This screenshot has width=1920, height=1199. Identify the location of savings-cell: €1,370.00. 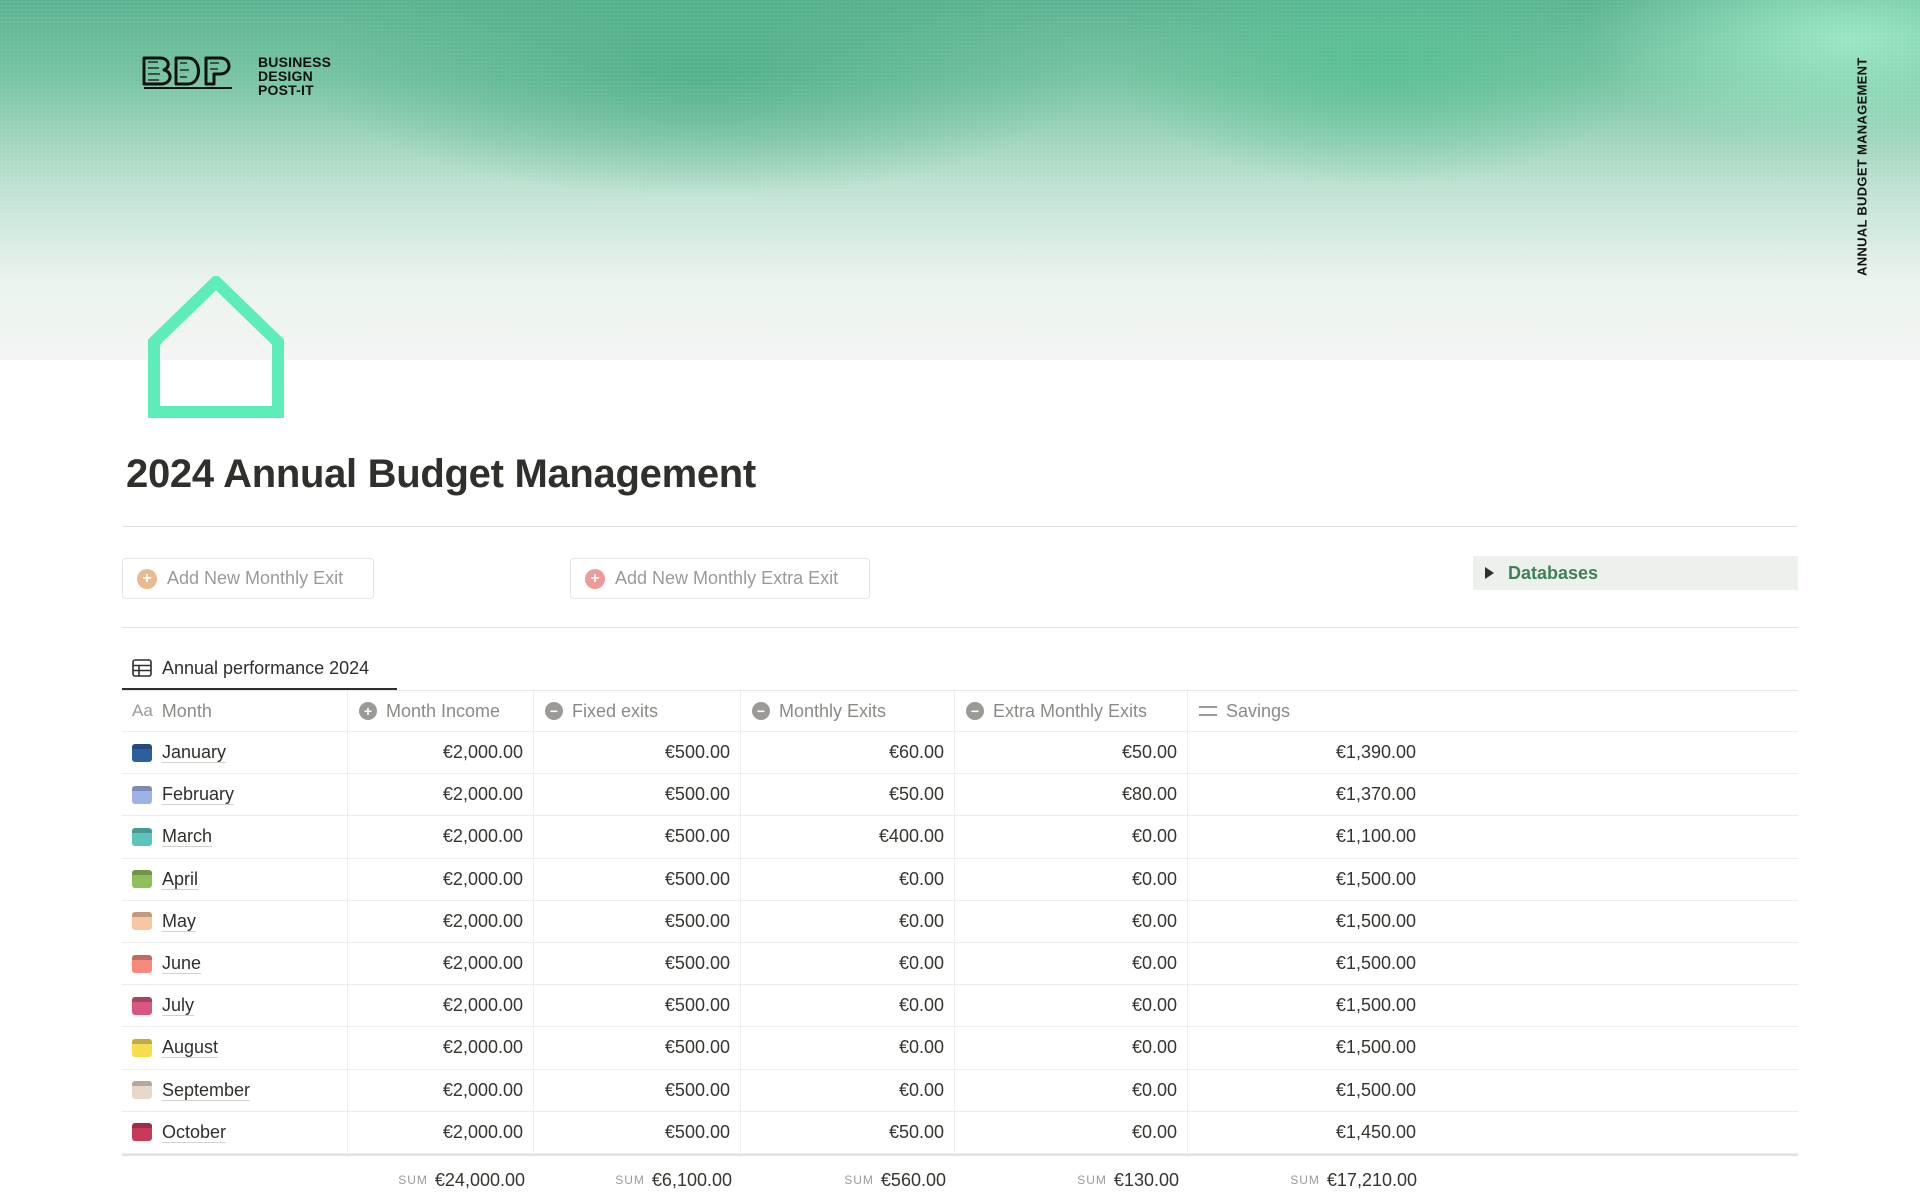
(1493, 794).